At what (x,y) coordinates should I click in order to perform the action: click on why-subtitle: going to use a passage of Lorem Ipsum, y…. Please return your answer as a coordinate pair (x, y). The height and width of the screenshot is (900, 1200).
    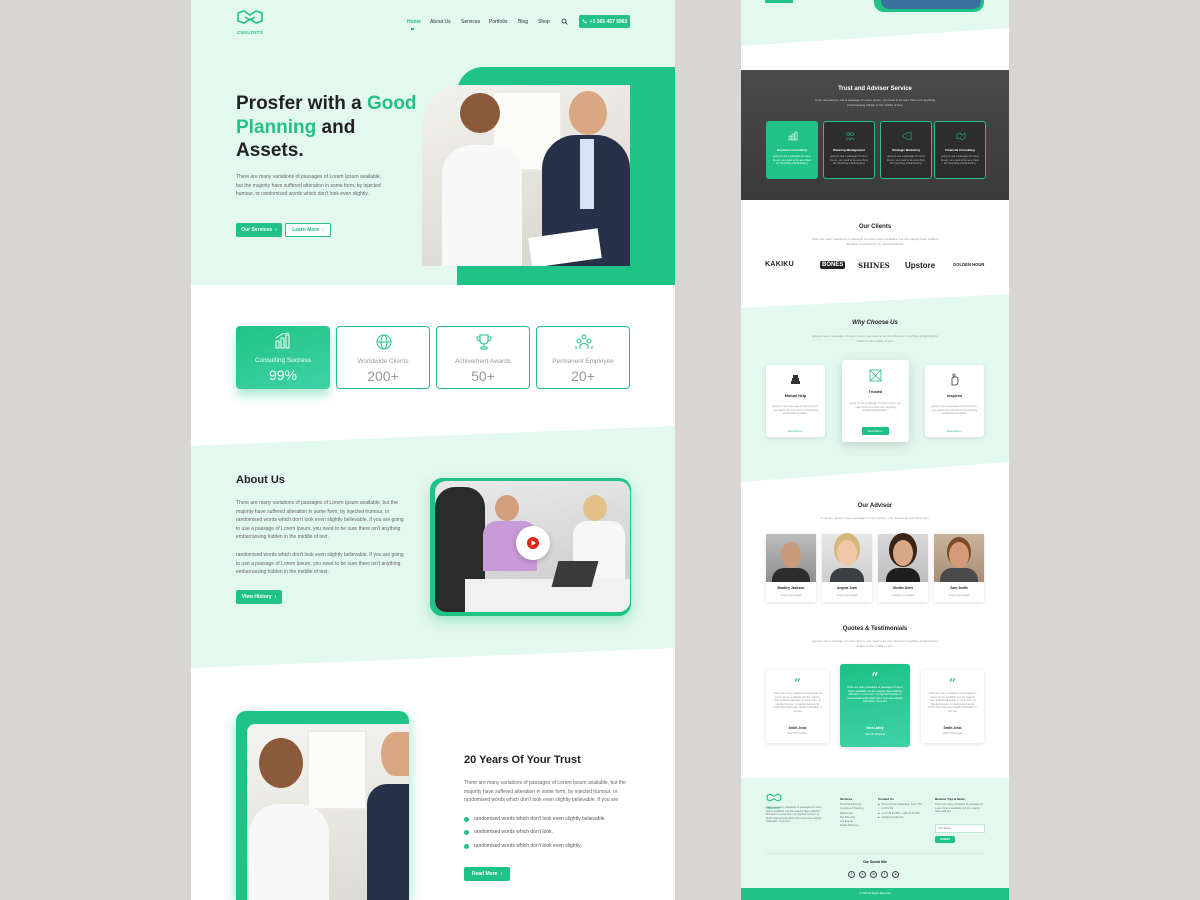
    Looking at the image, I should click on (875, 338).